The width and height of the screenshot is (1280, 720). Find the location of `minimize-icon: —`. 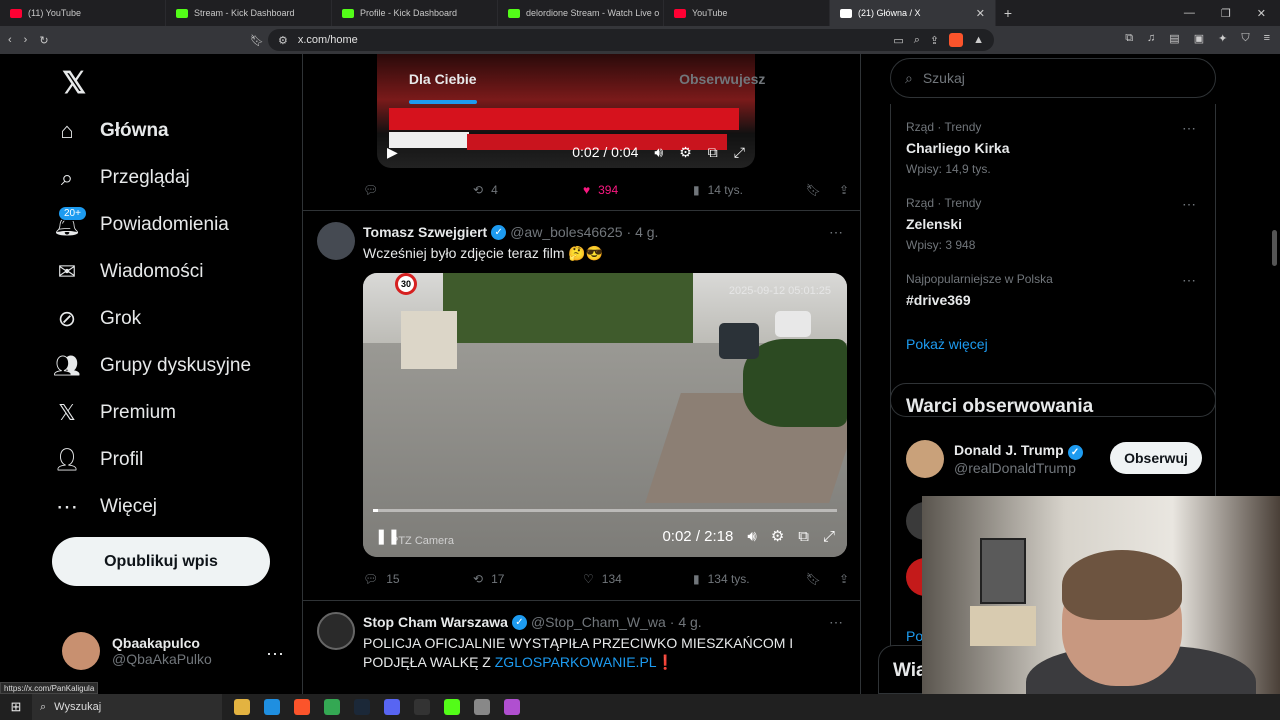

minimize-icon: — is located at coordinates (1189, 13).